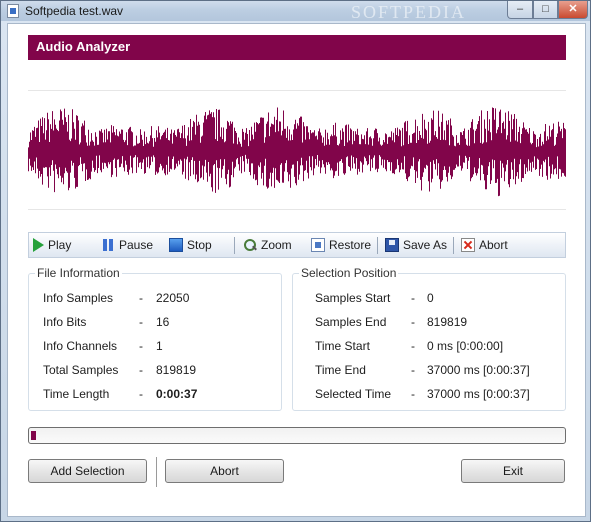 This screenshot has height=522, width=591. I want to click on selection-label: Time End, so click(340, 370).